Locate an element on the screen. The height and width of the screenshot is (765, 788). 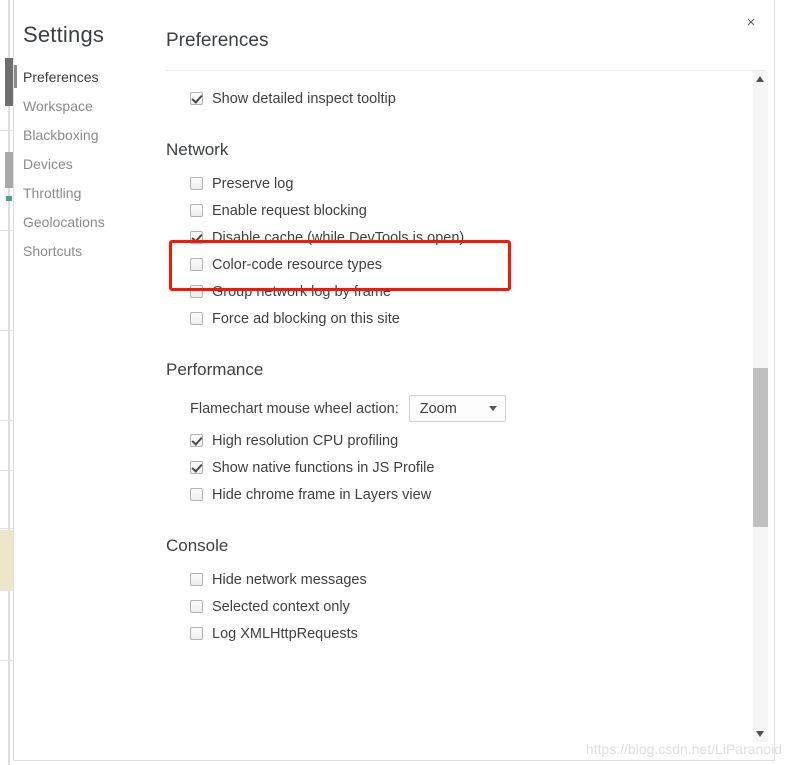
scrollbar-thumb is located at coordinates (760, 447).